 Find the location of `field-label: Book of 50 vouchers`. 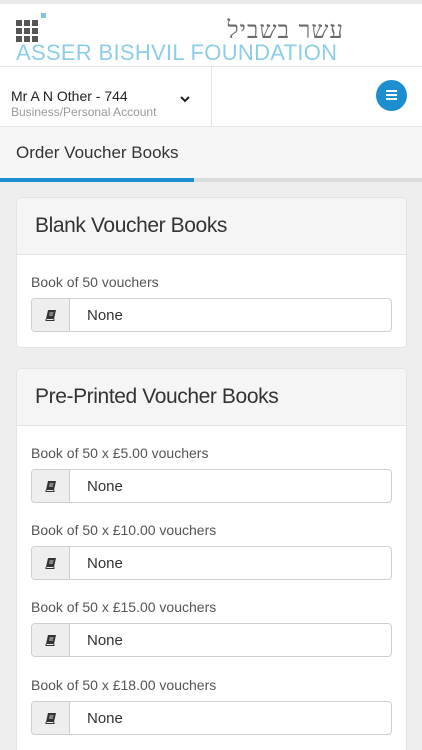

field-label: Book of 50 vouchers is located at coordinates (95, 282).